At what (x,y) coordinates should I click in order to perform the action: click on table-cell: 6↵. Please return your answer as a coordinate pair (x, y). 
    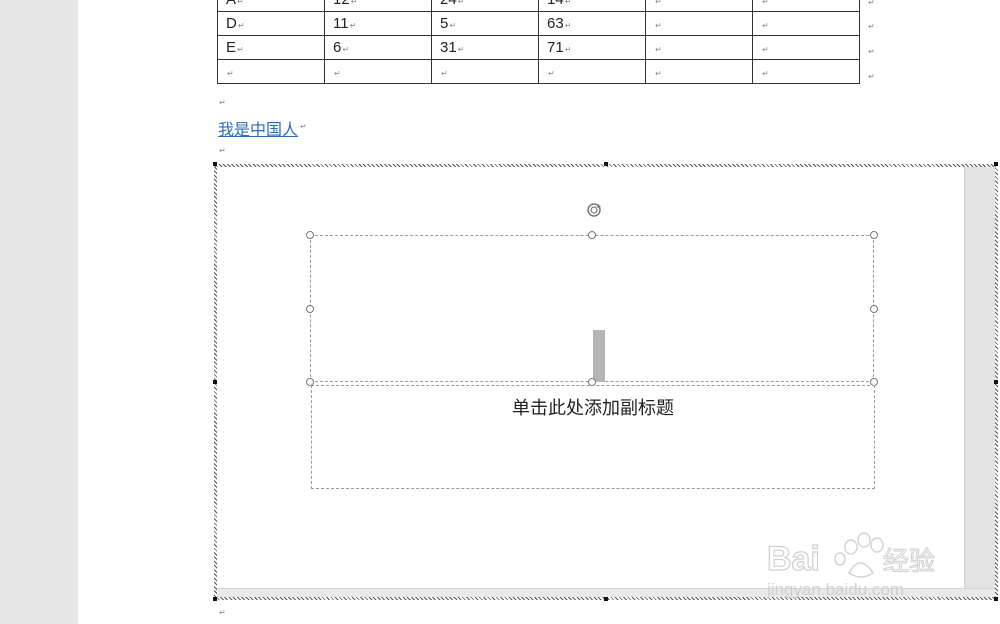
    Looking at the image, I should click on (378, 47).